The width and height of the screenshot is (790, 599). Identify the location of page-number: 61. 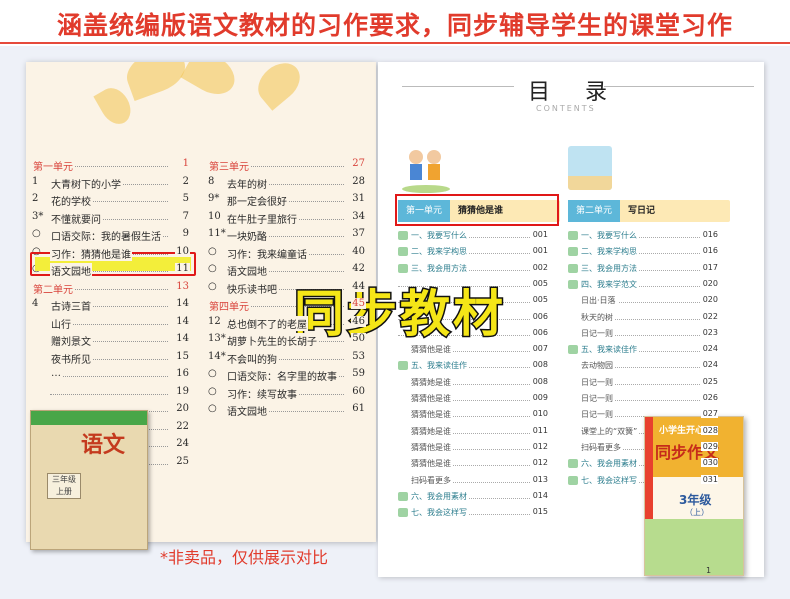
(358, 408).